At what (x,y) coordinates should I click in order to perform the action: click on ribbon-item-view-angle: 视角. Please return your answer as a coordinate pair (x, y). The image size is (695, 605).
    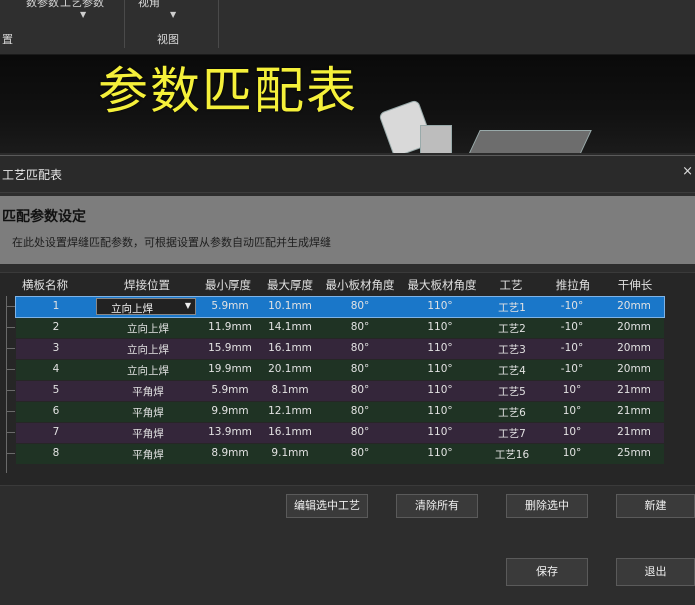
    Looking at the image, I should click on (149, 5).